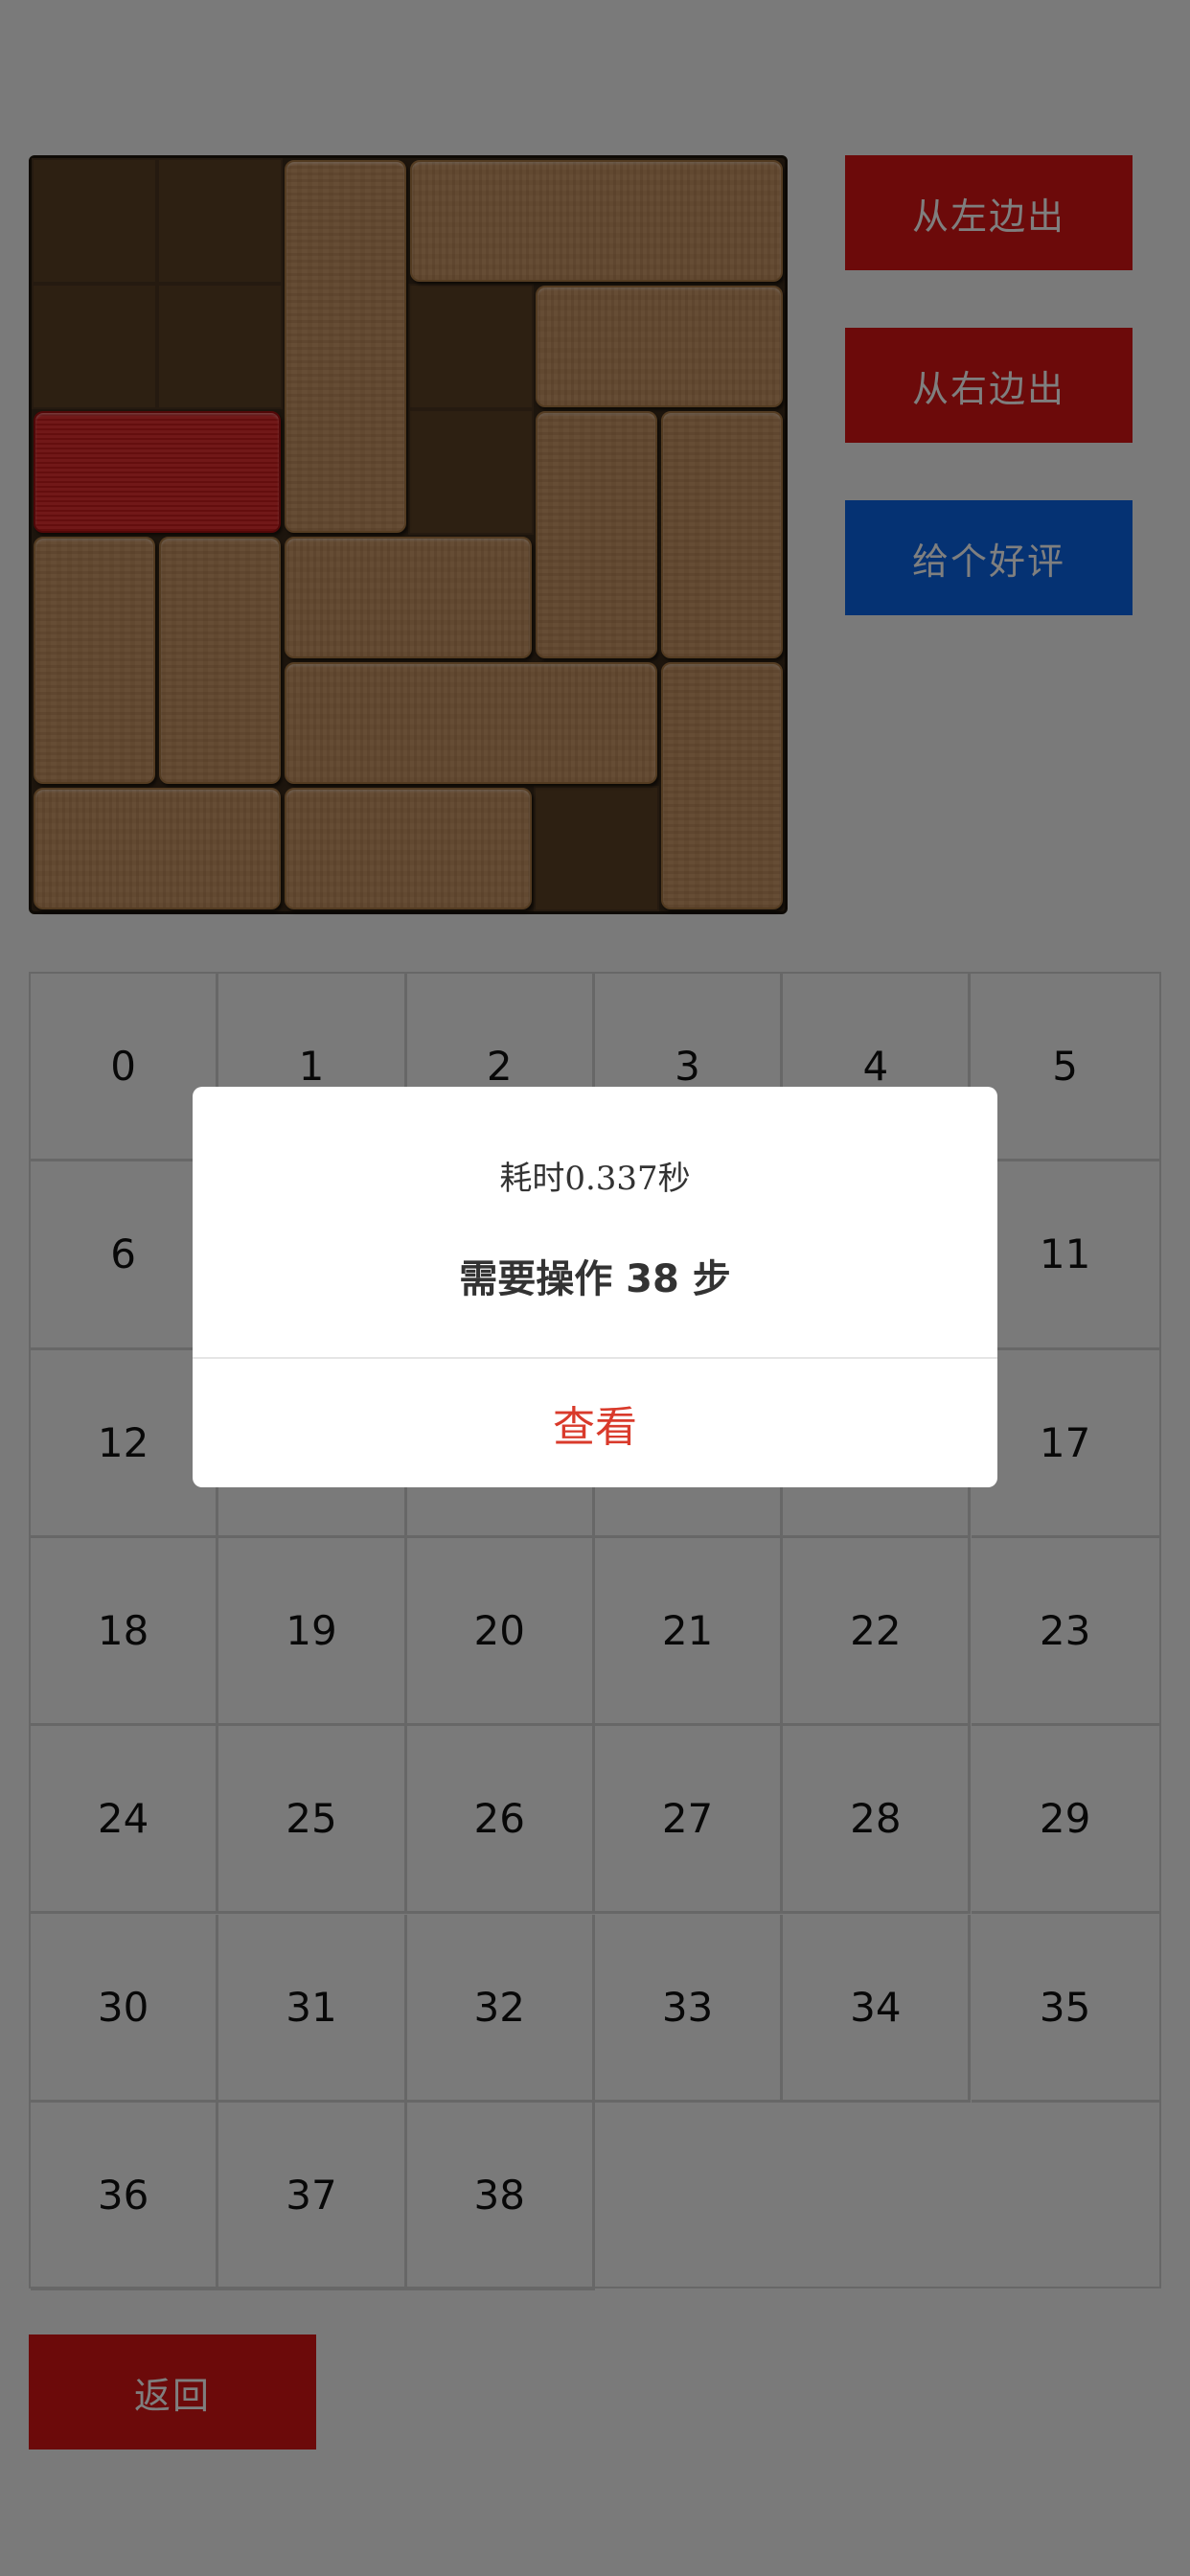 The width and height of the screenshot is (1190, 2576). What do you see at coordinates (595, 1179) in the screenshot?
I see `elapsed-time-text: 耗时0.337秒` at bounding box center [595, 1179].